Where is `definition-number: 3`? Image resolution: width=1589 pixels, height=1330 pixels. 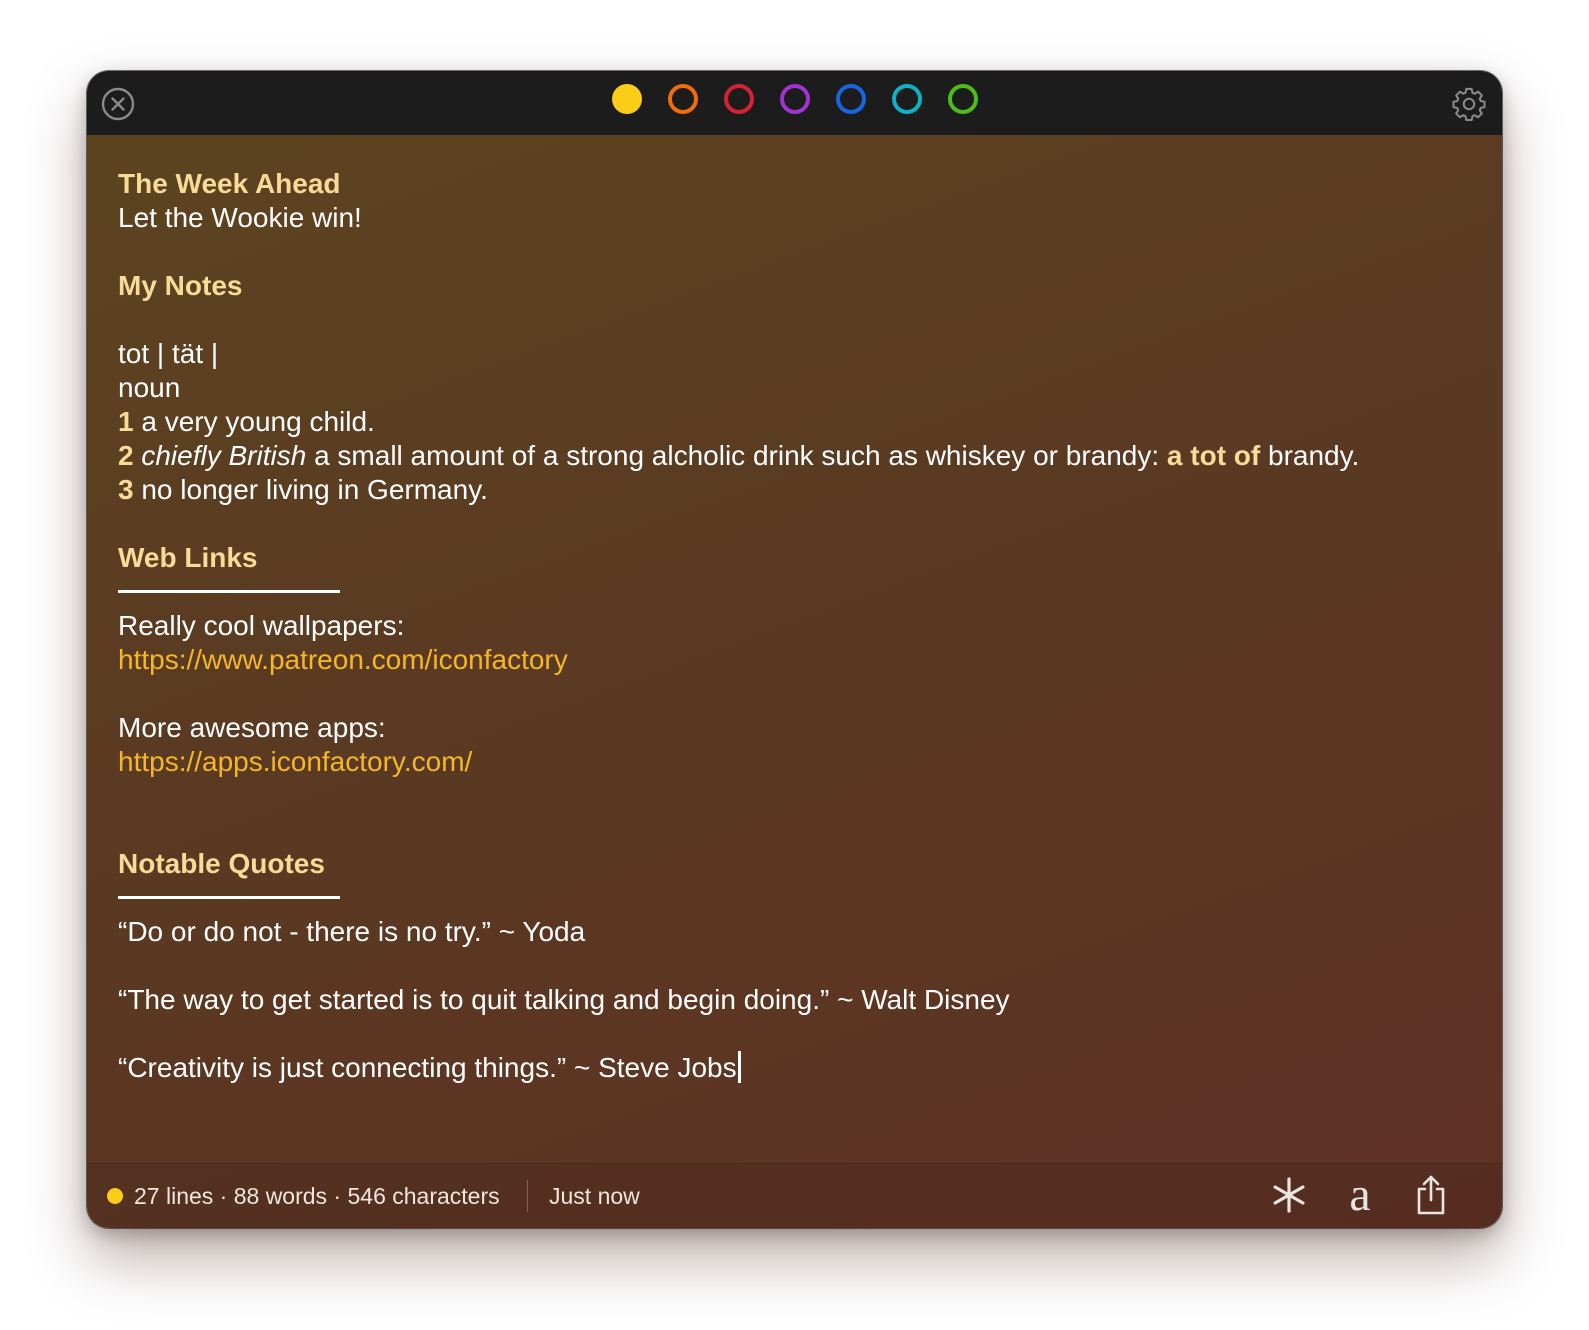
definition-number: 3 is located at coordinates (126, 489).